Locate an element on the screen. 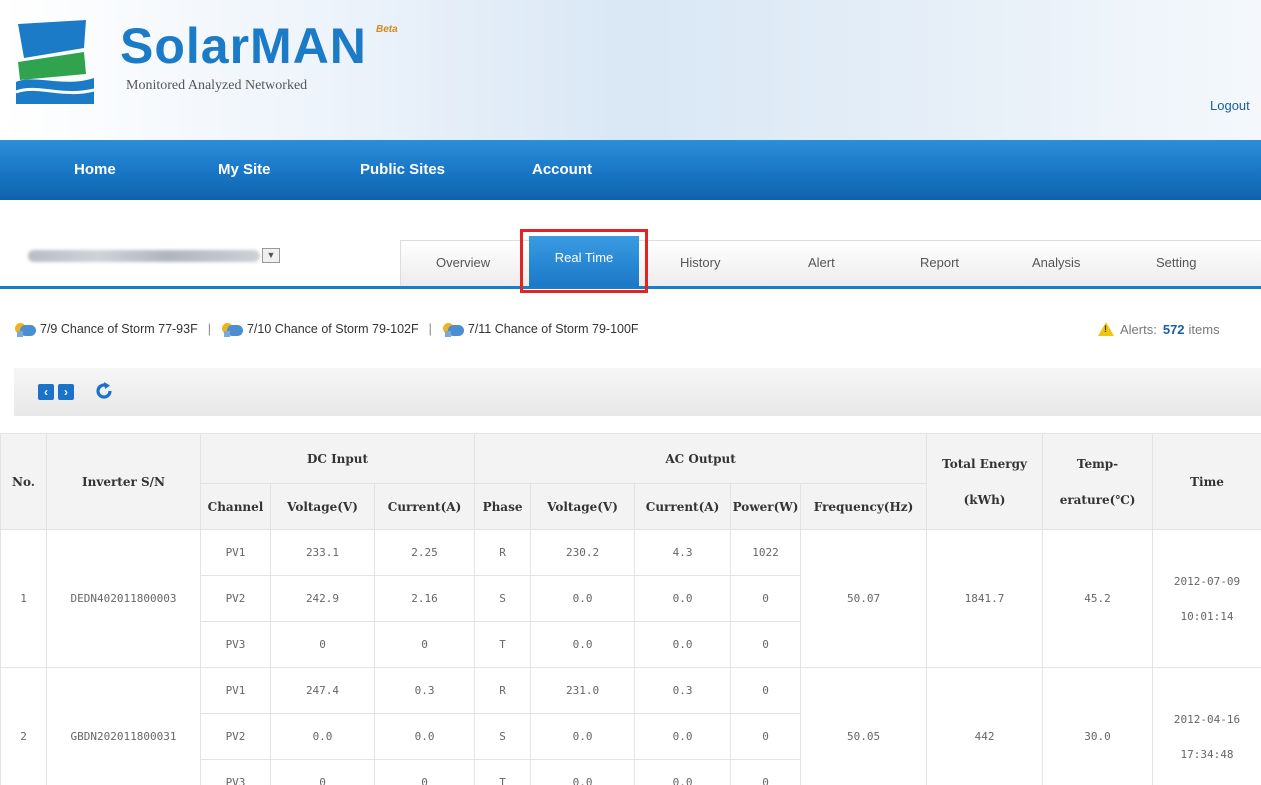  cell-dc-voltage: 242.9 is located at coordinates (322, 598).